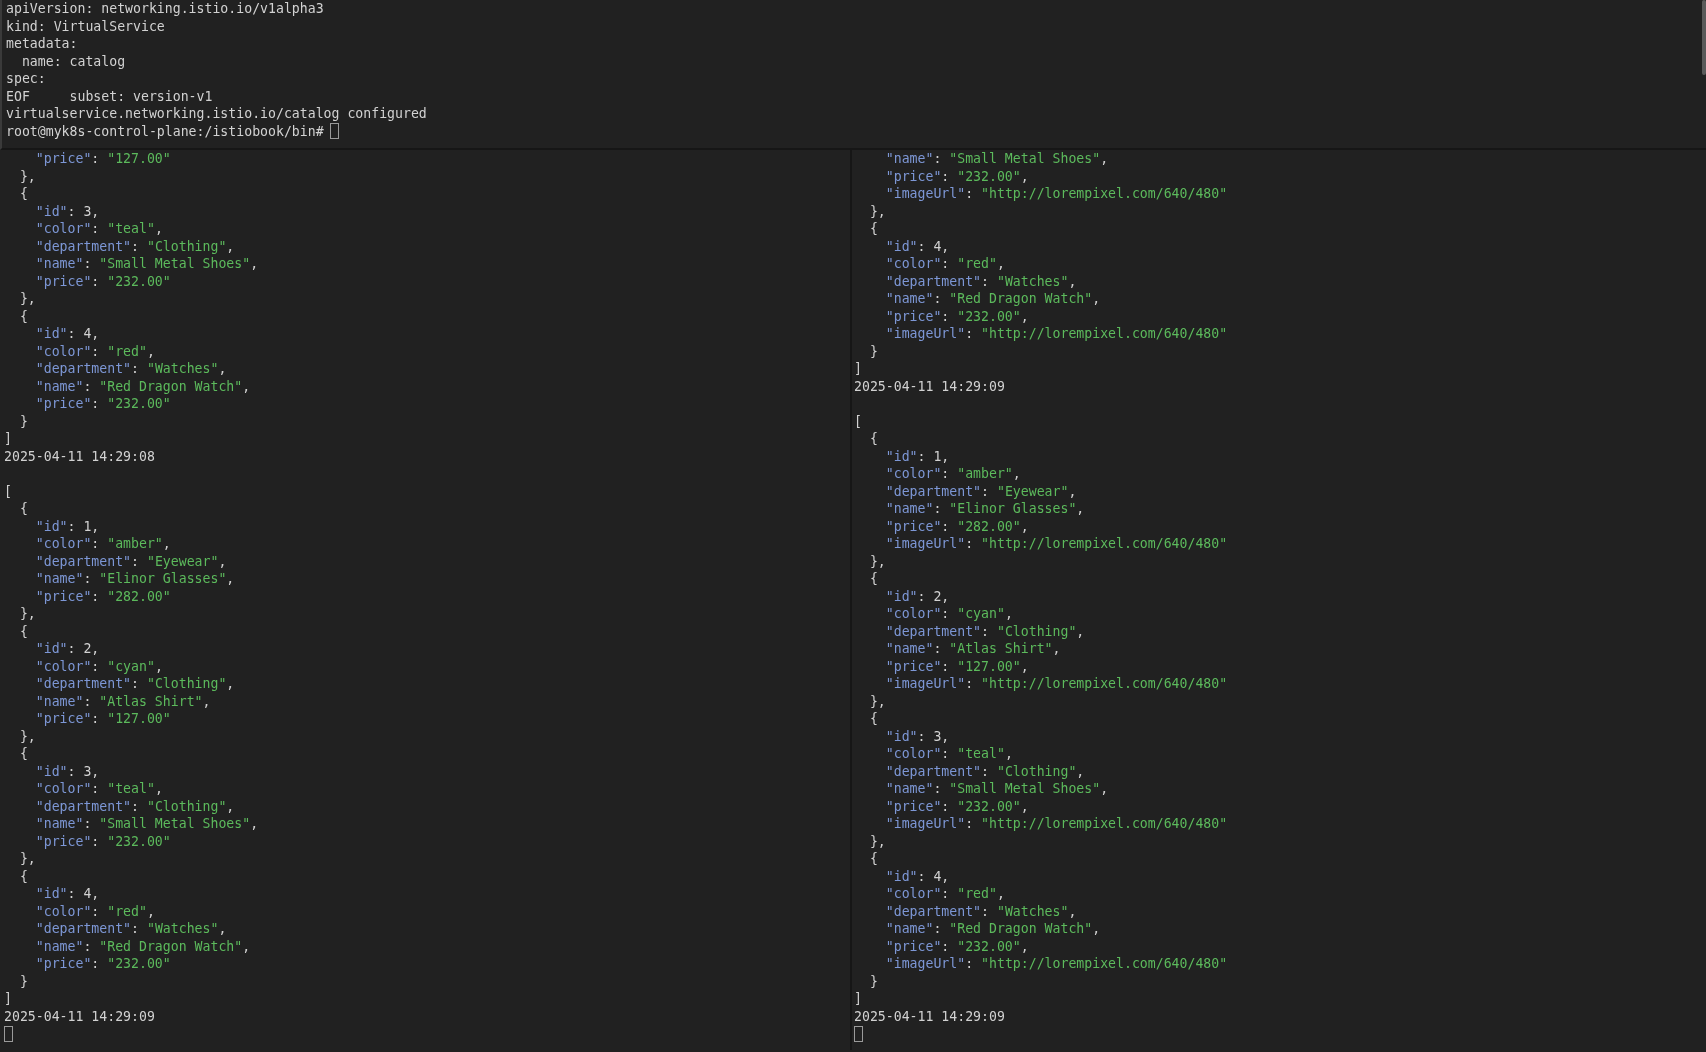 The image size is (1706, 1052). Describe the element at coordinates (26, 79) in the screenshot. I see `terminal-line: spec:` at that location.